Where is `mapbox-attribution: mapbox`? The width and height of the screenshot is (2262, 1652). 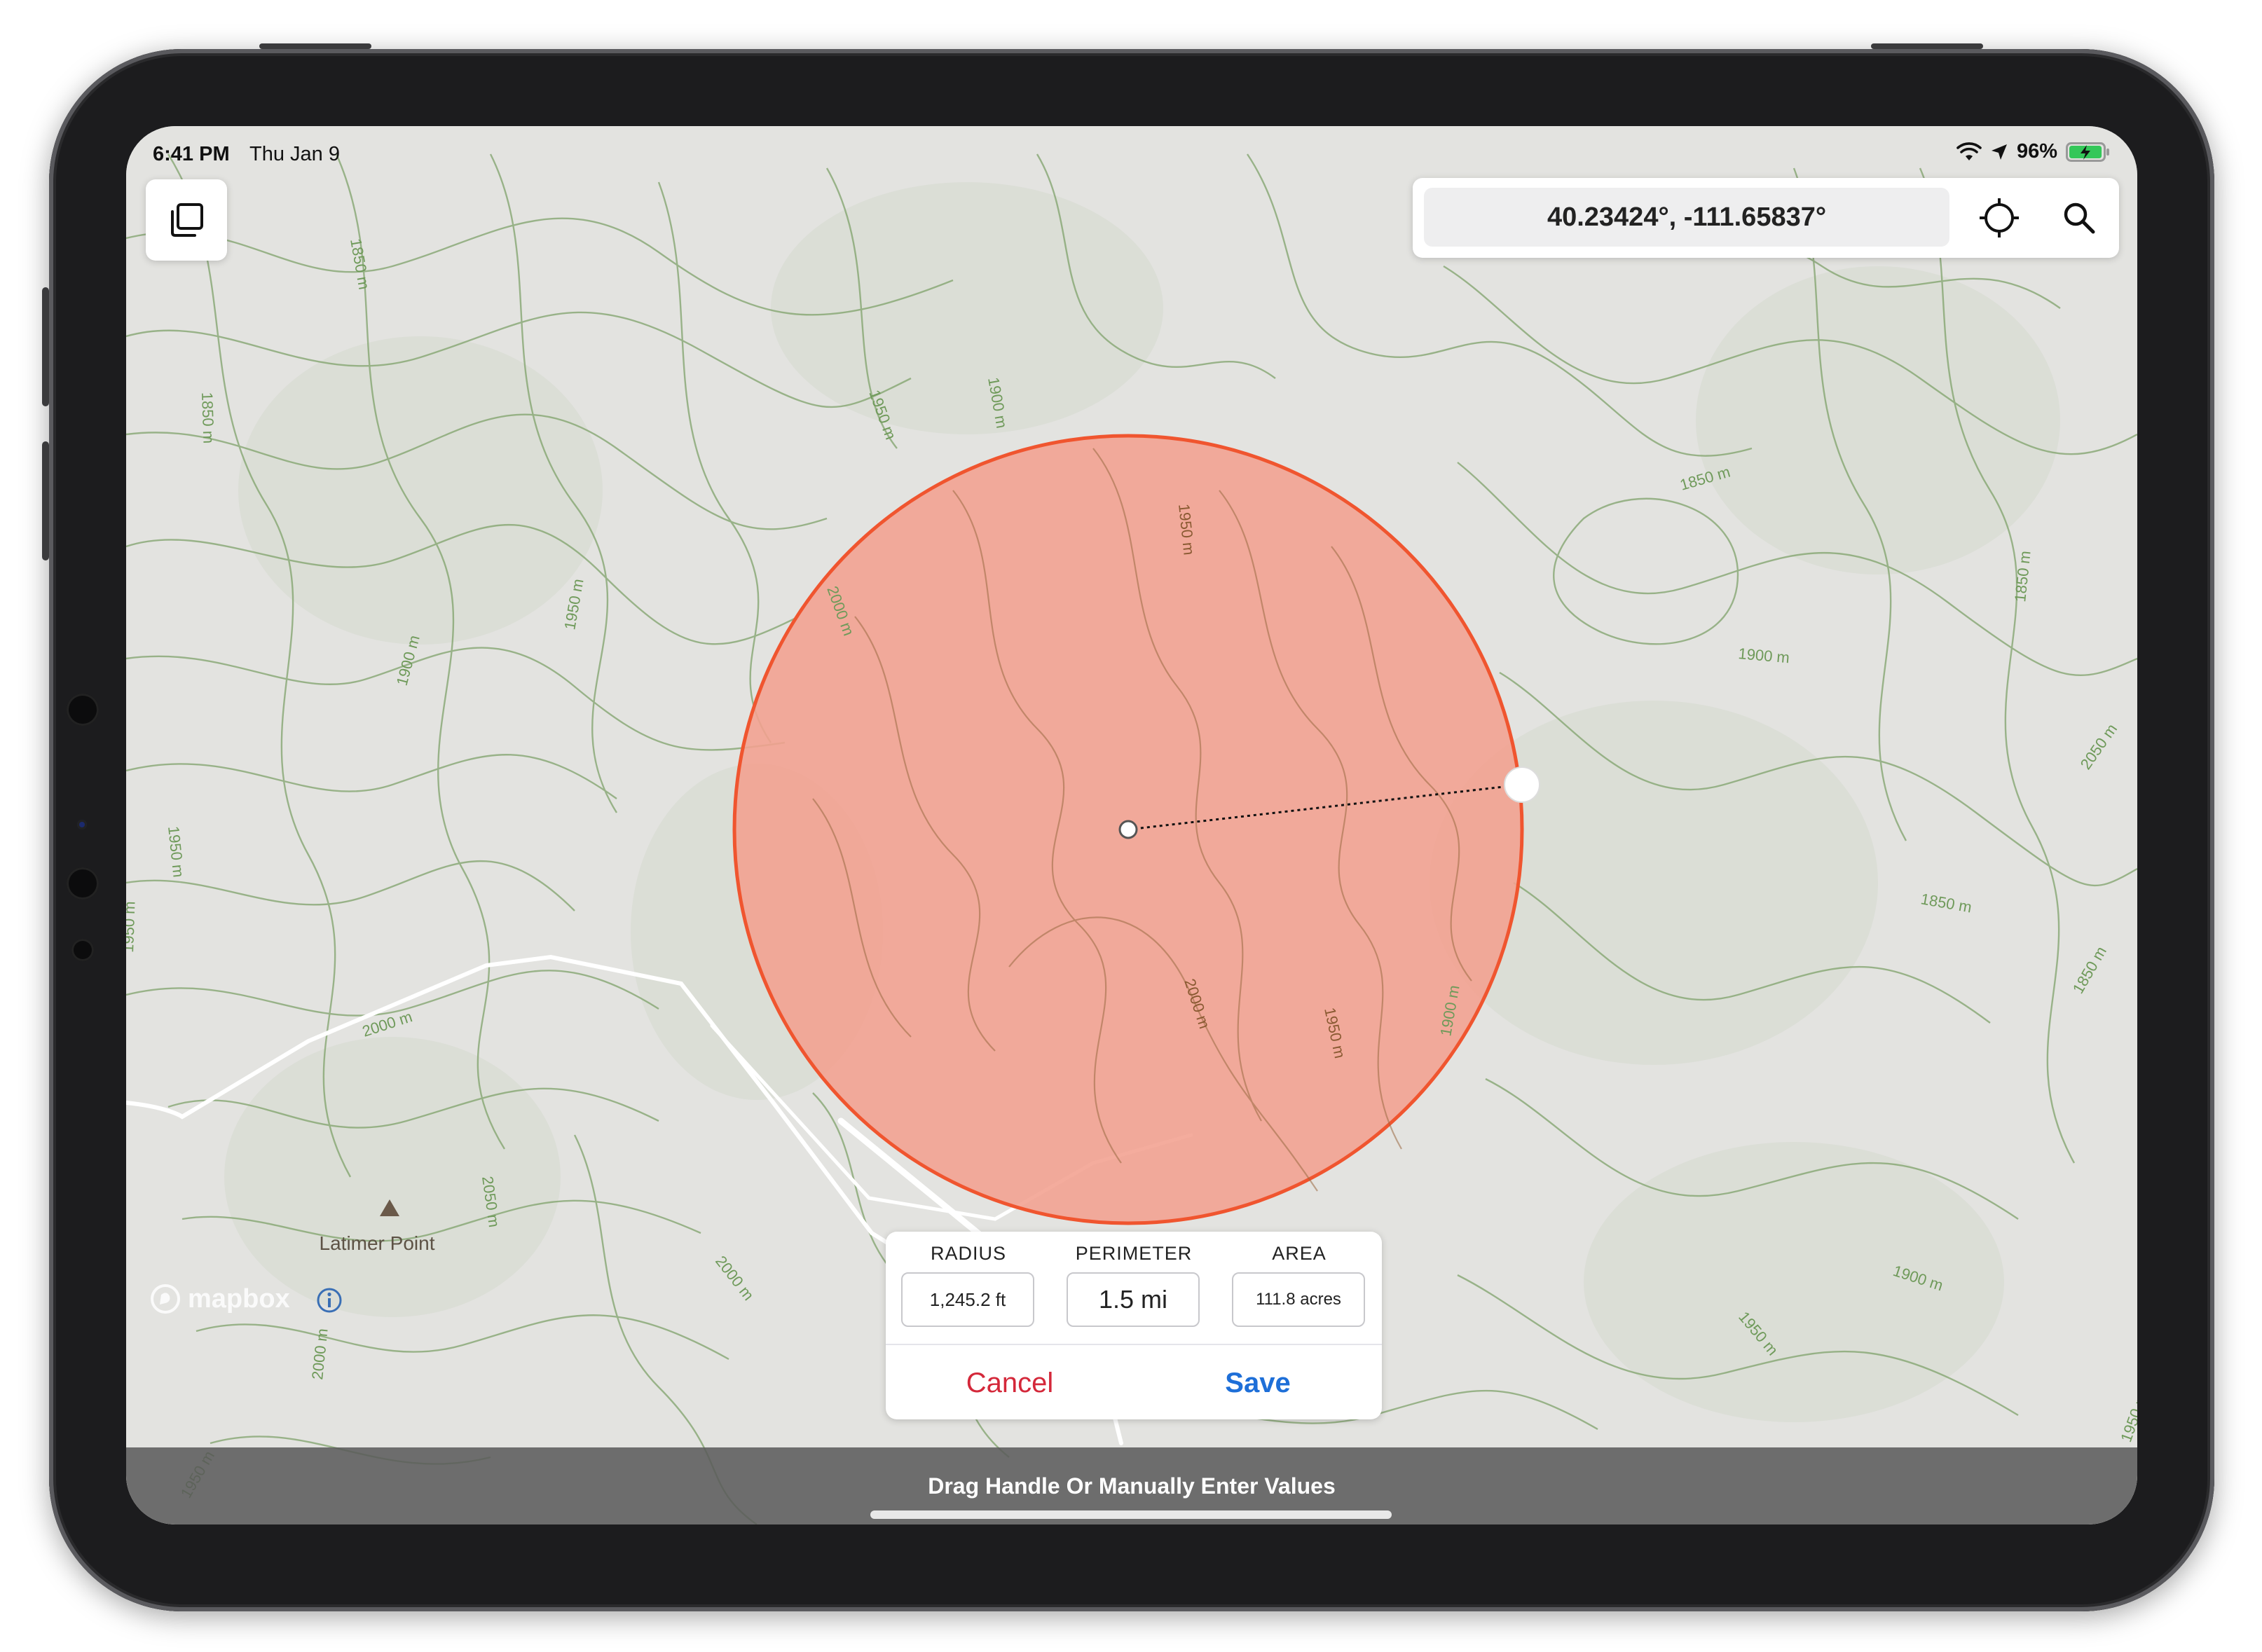 mapbox-attribution: mapbox is located at coordinates (220, 1298).